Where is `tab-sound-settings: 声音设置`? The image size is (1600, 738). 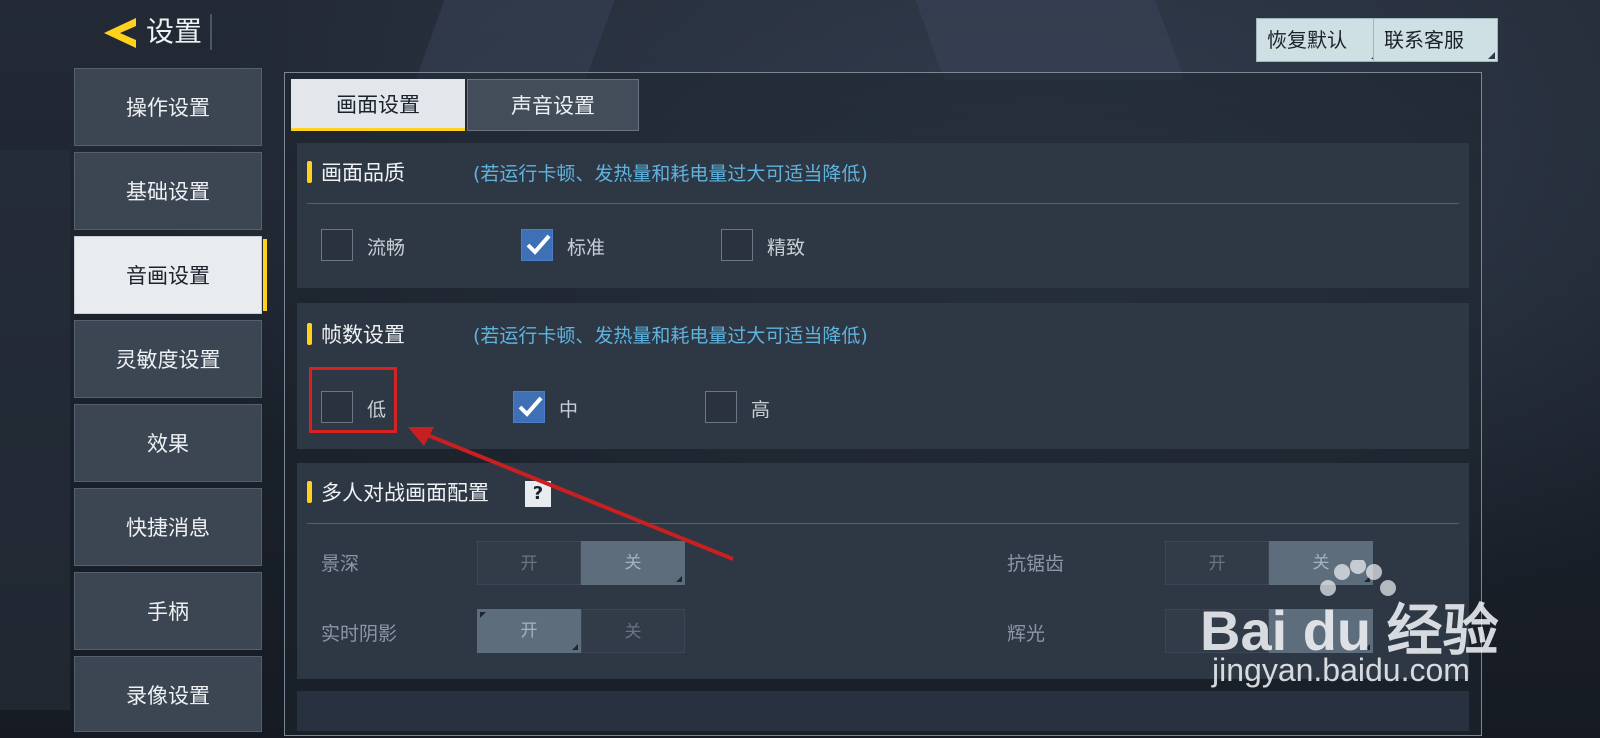
tab-sound-settings: 声音设置 is located at coordinates (553, 105).